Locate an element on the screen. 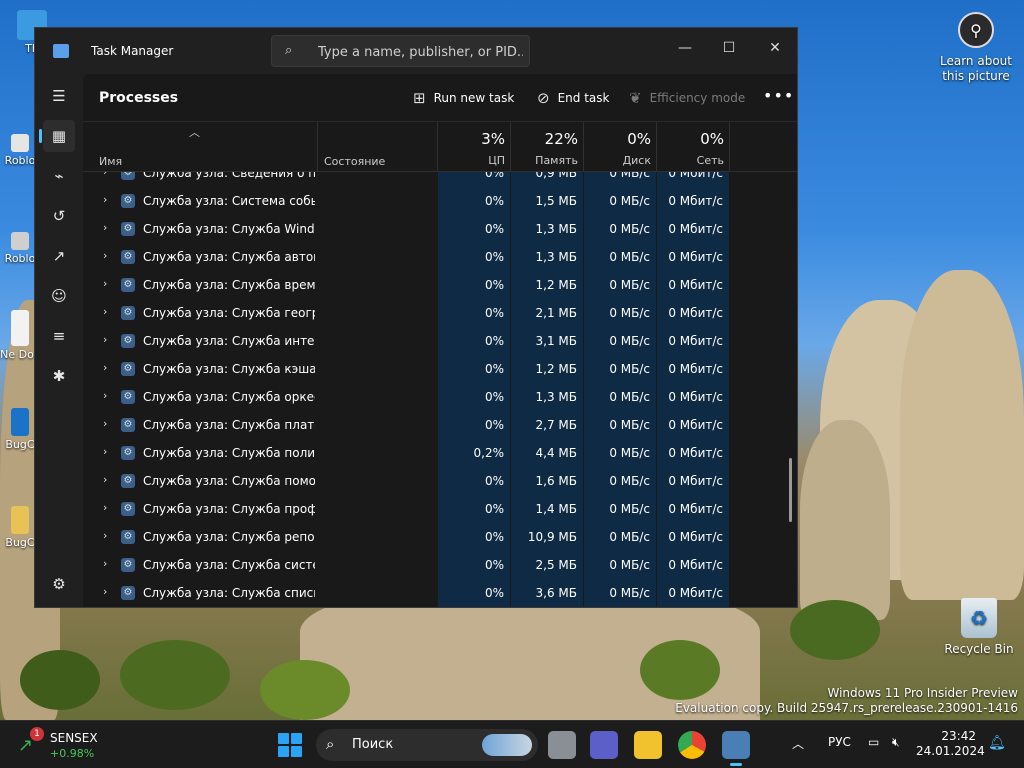 This screenshot has height=768, width=1024. teams-chat-icon is located at coordinates (604, 745).